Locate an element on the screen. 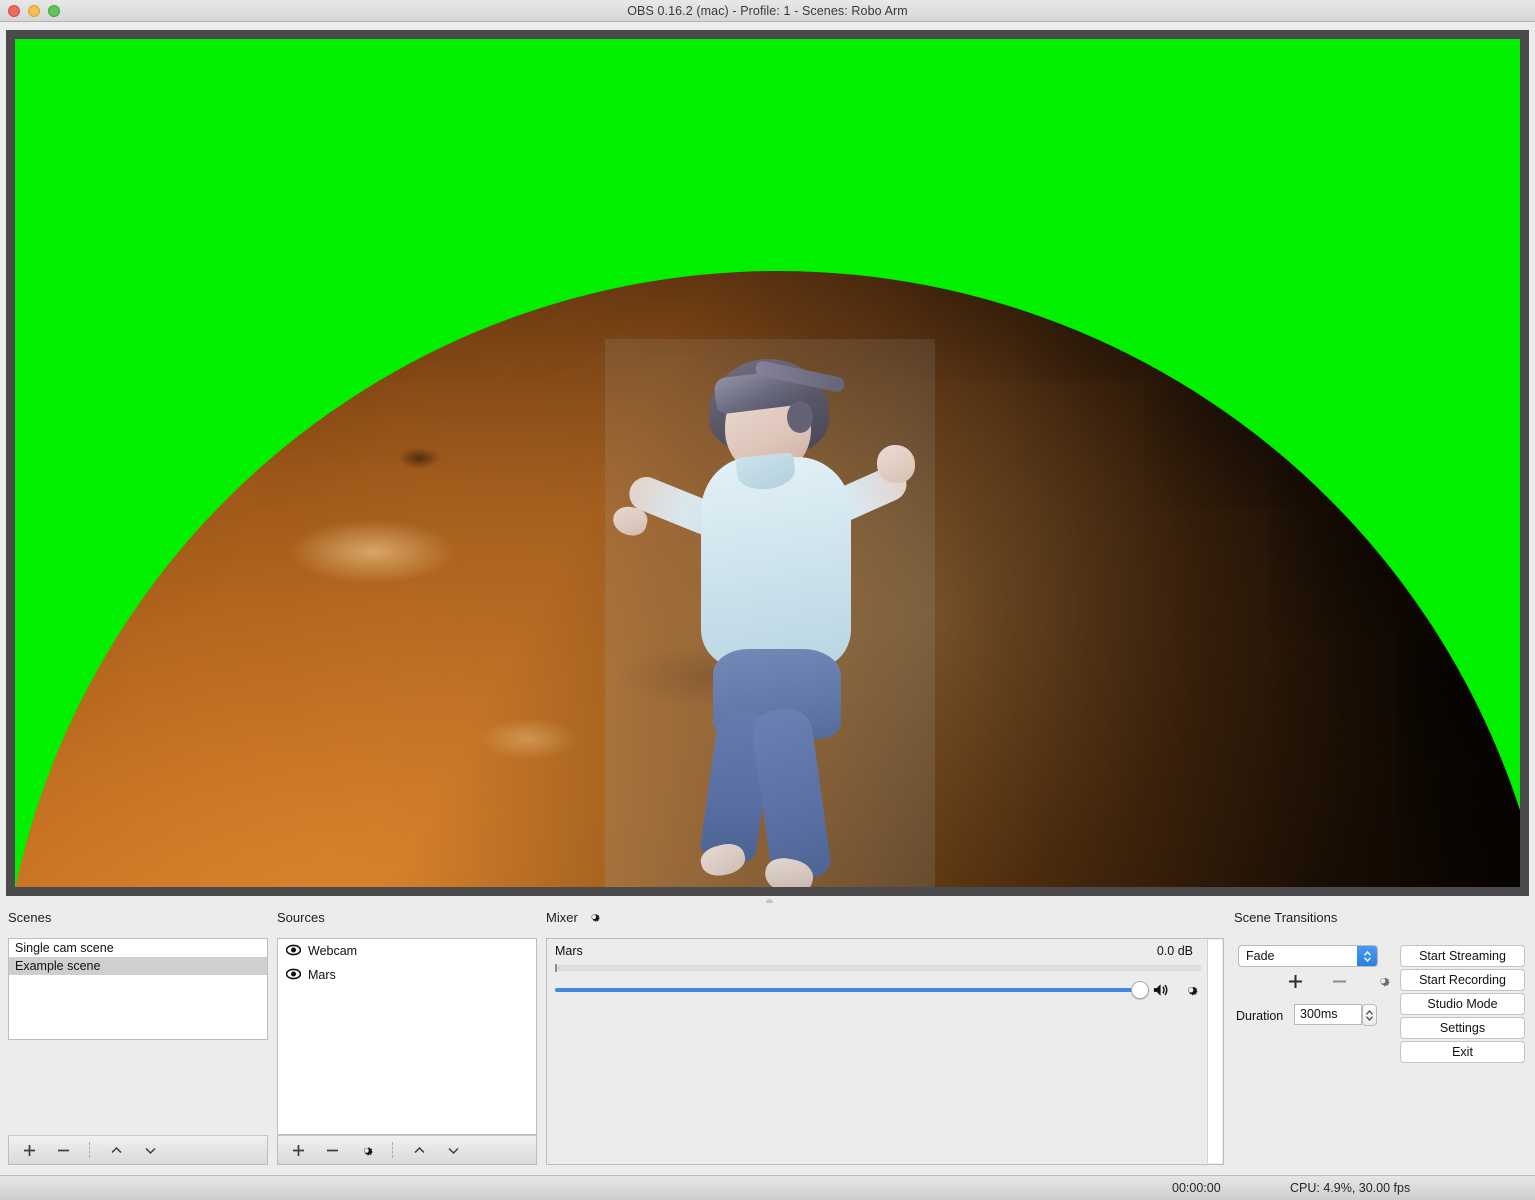 The height and width of the screenshot is (1200, 1535). source-label: Mars is located at coordinates (322, 975).